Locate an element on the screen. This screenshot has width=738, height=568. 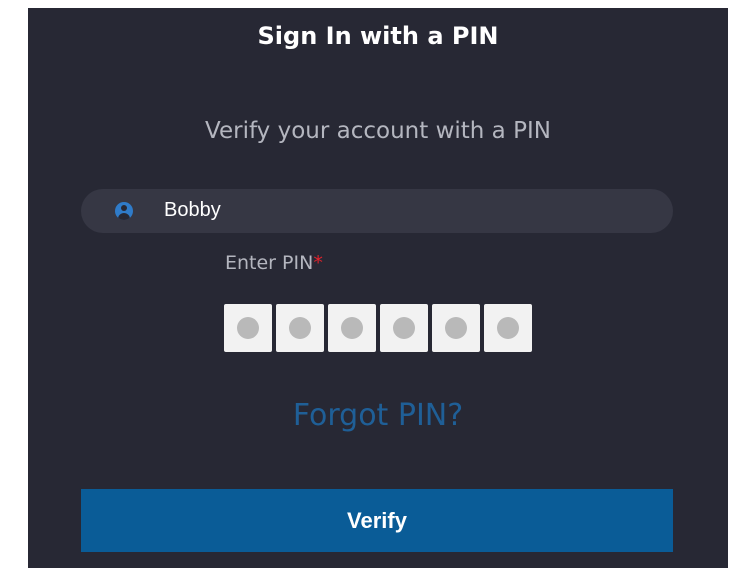
user-circle-icon is located at coordinates (124, 211).